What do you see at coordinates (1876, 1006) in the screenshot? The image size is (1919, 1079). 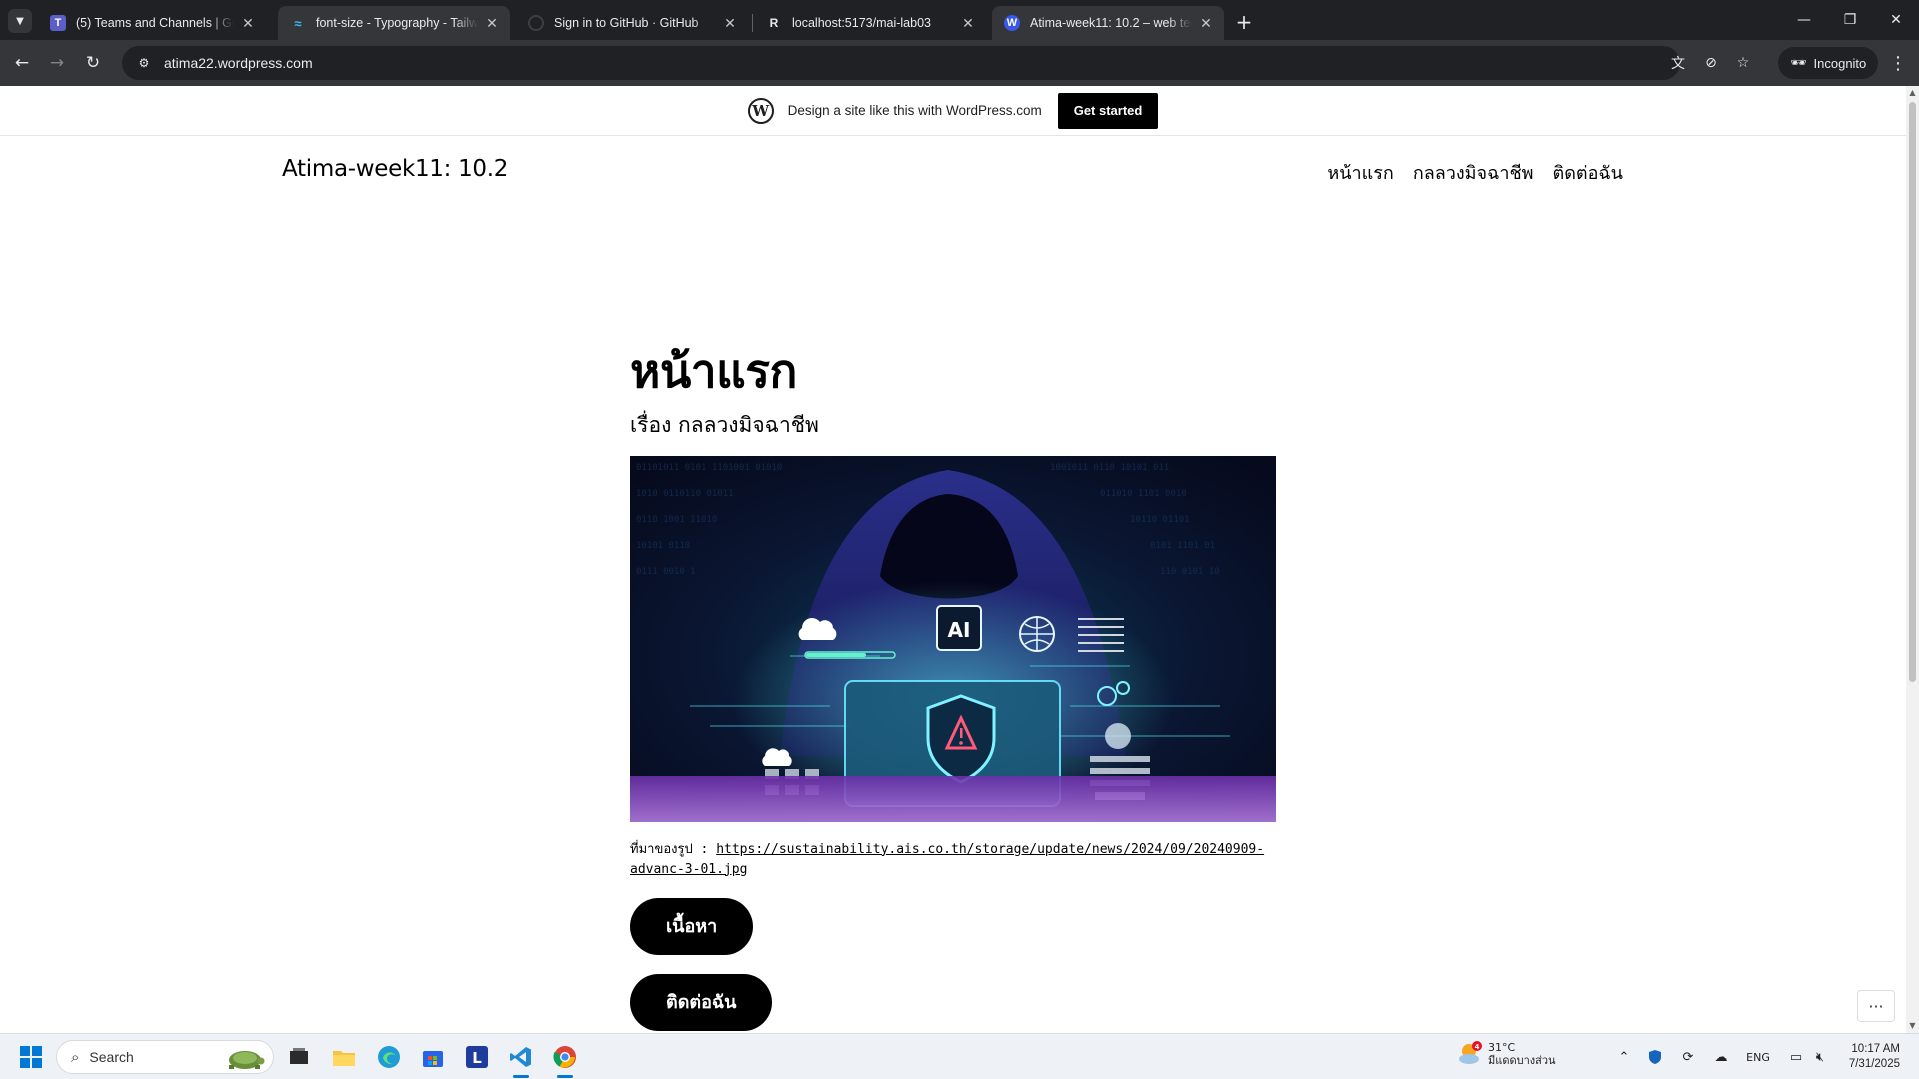 I see `more-options-icon: ···` at bounding box center [1876, 1006].